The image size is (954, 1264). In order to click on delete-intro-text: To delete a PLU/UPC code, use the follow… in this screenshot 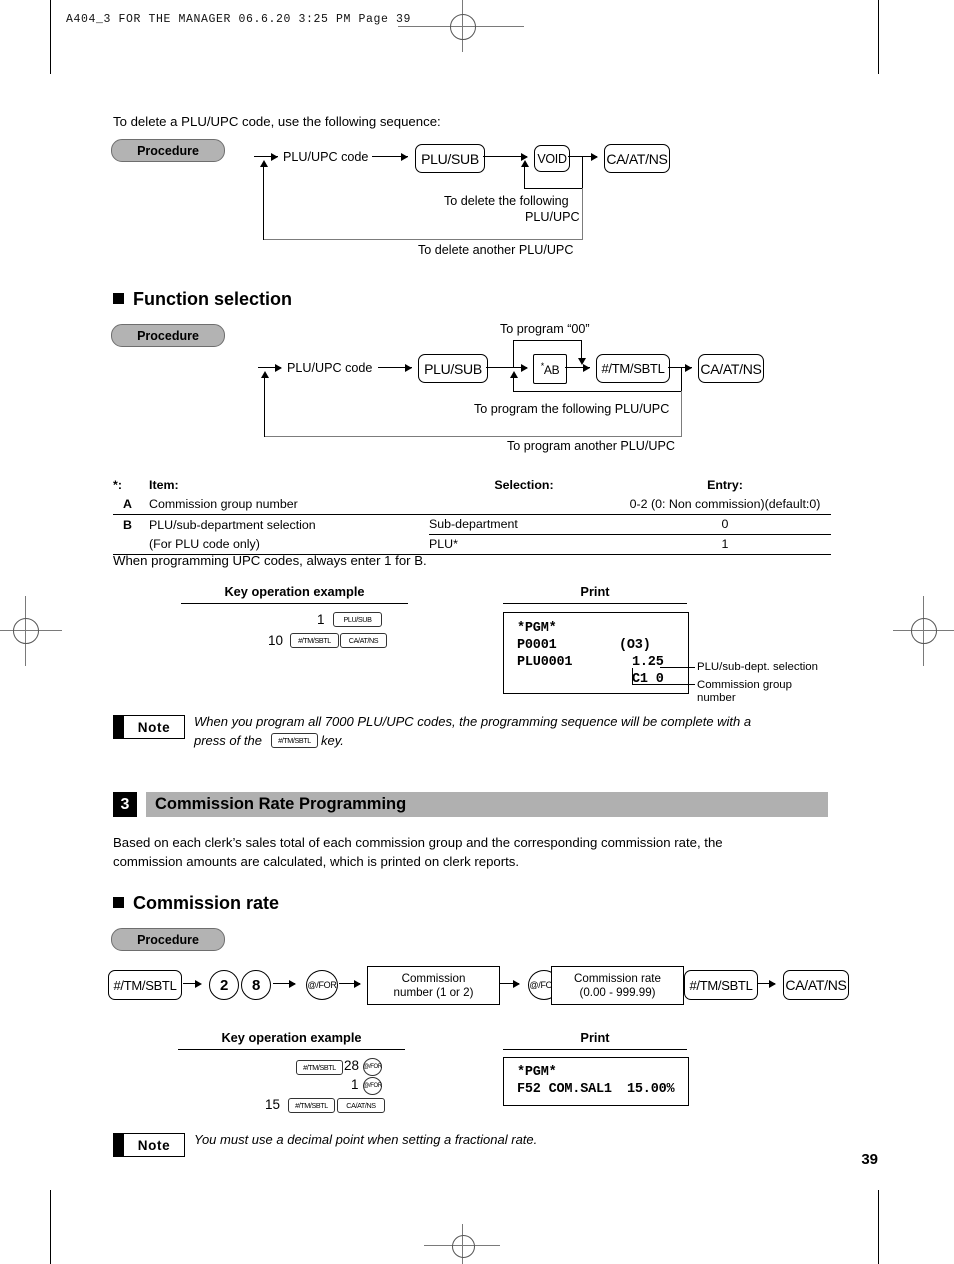, I will do `click(277, 121)`.